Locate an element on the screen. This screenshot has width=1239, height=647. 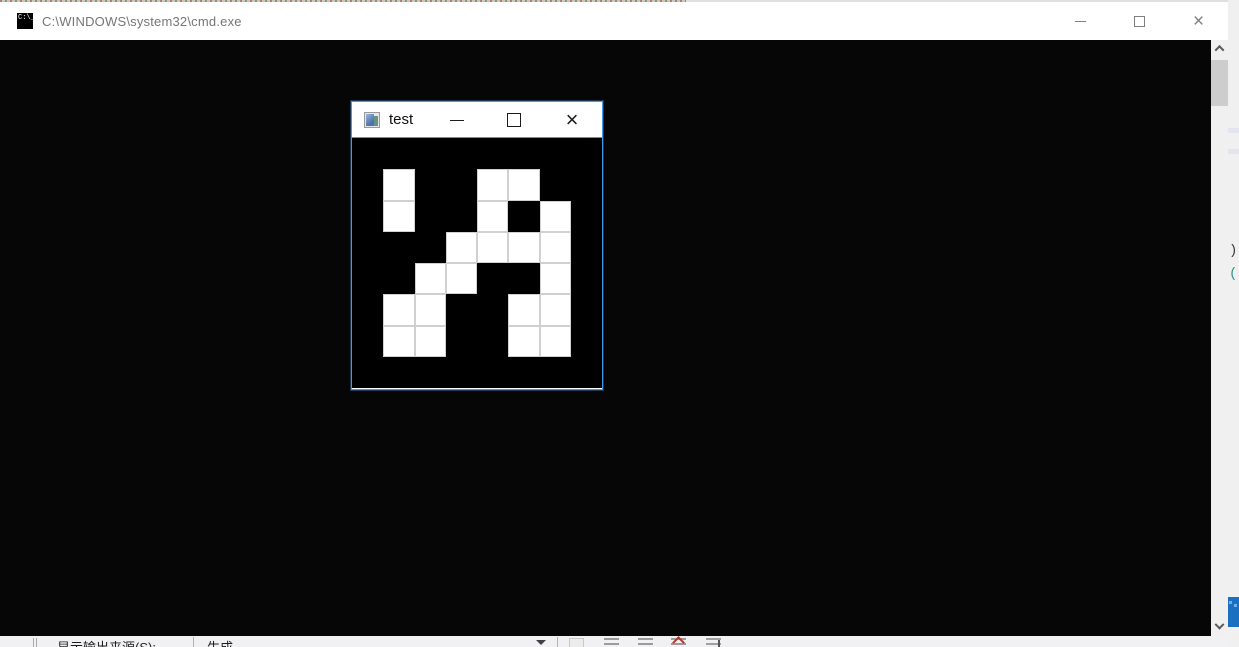
test-maximize-button is located at coordinates (514, 120).